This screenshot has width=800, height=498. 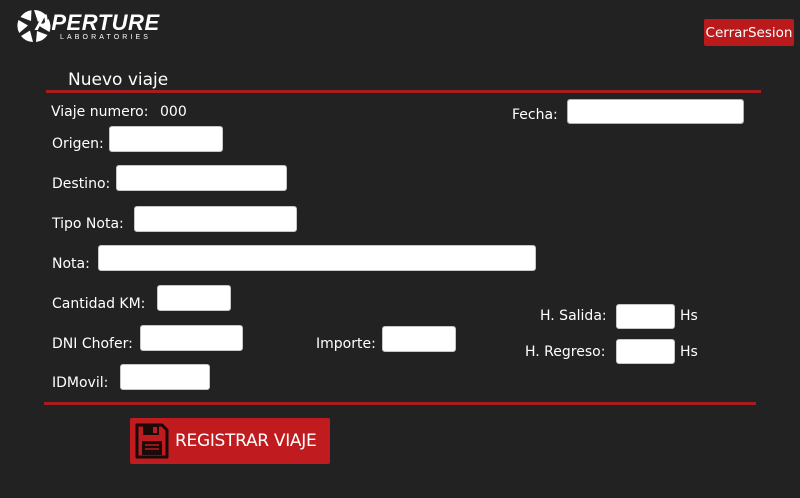 What do you see at coordinates (106, 37) in the screenshot?
I see `brand-subtitle: LABORATORIES` at bounding box center [106, 37].